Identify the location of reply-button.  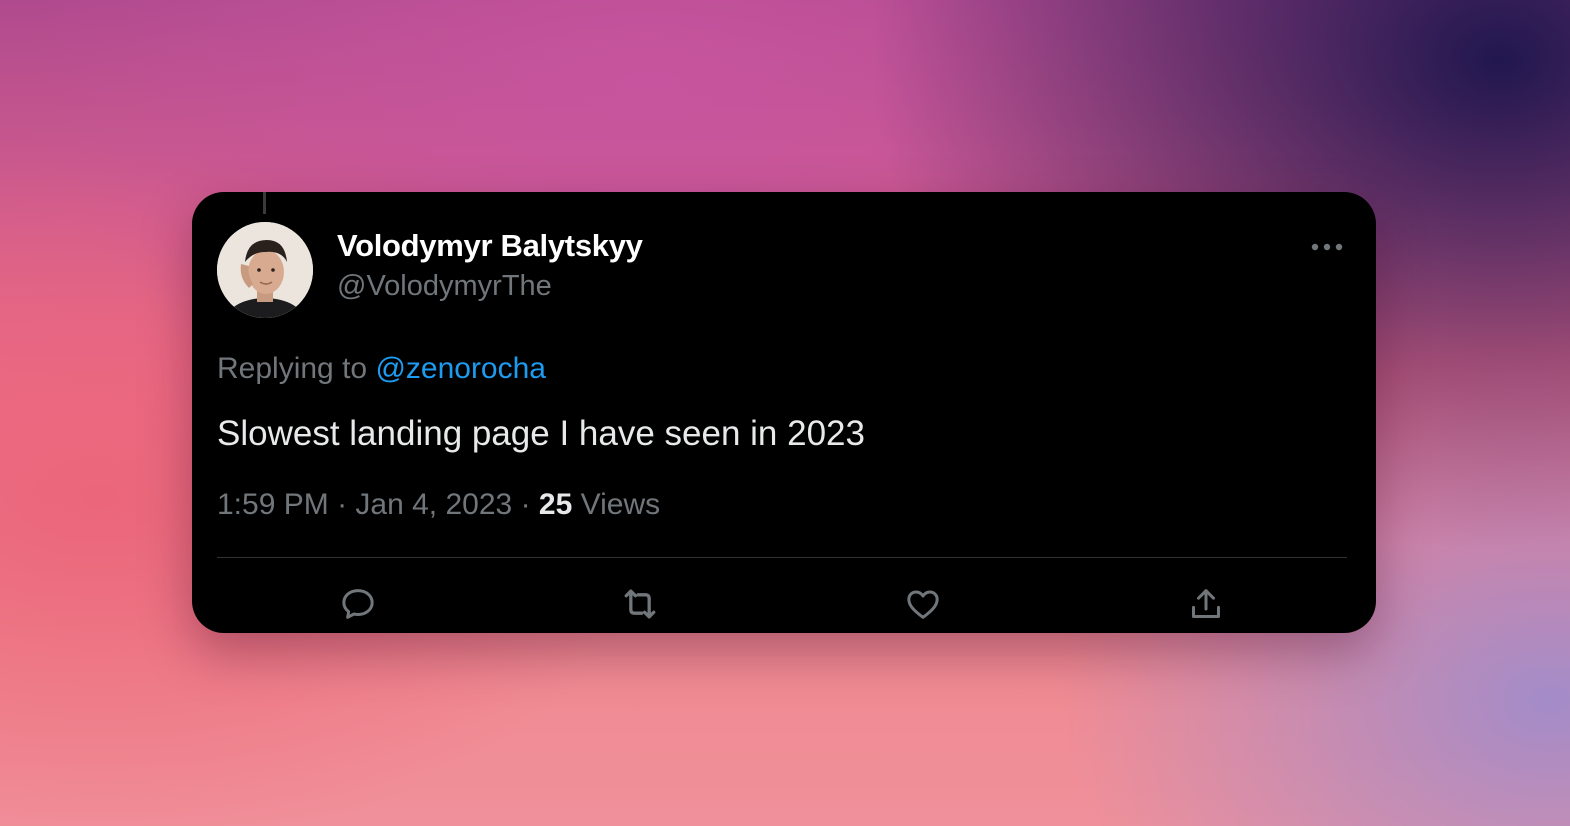
(358, 604).